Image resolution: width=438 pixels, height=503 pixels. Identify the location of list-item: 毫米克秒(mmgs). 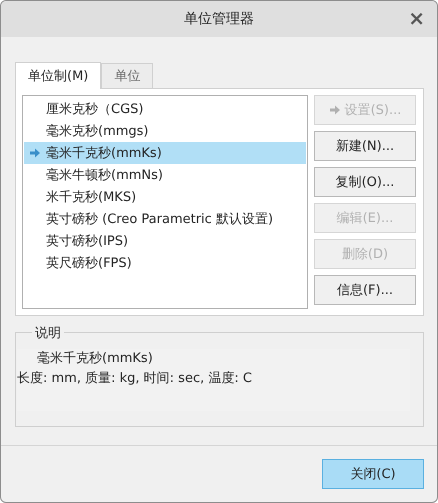
(165, 131).